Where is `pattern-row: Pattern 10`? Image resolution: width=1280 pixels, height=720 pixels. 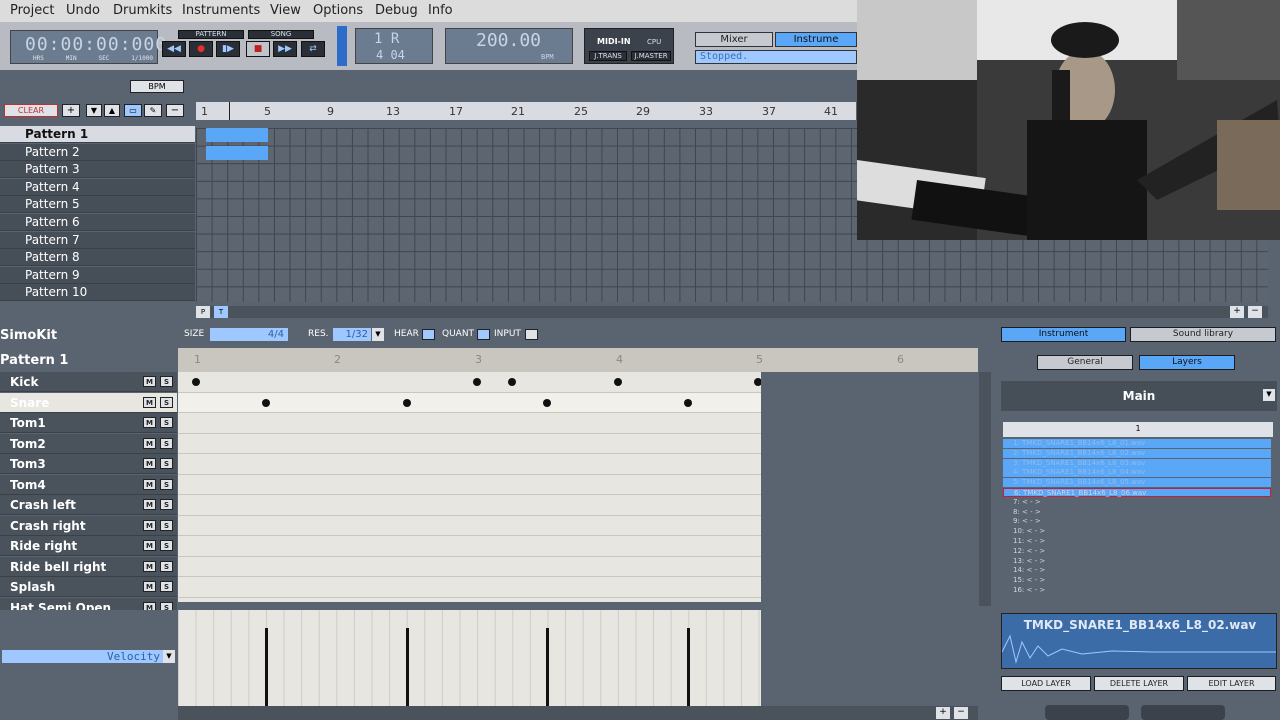
pattern-row: Pattern 10 is located at coordinates (97, 293).